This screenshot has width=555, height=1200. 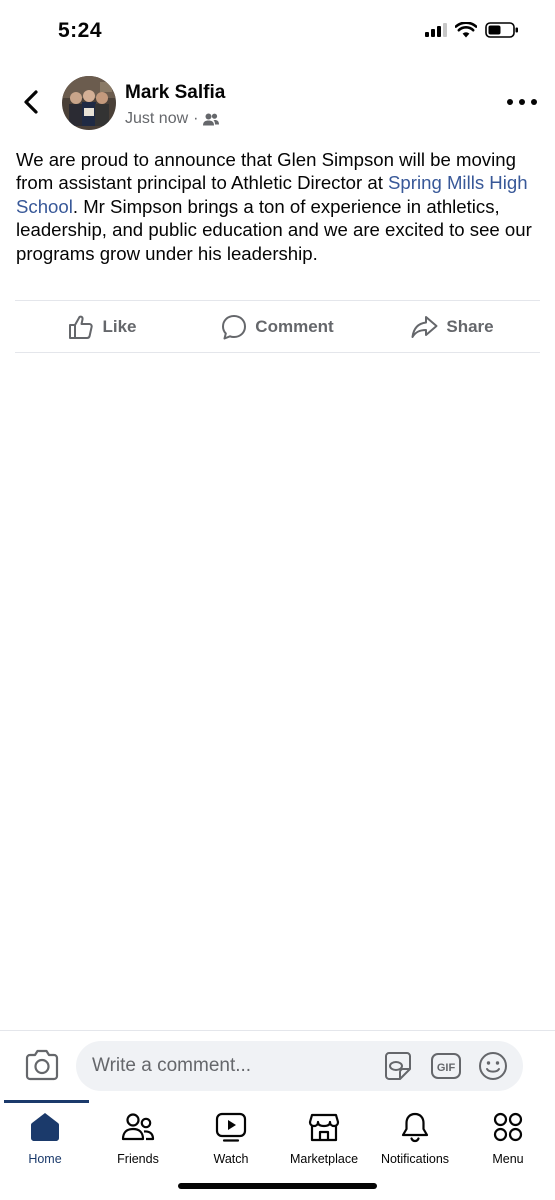 What do you see at coordinates (466, 30) in the screenshot?
I see `wifi-icon` at bounding box center [466, 30].